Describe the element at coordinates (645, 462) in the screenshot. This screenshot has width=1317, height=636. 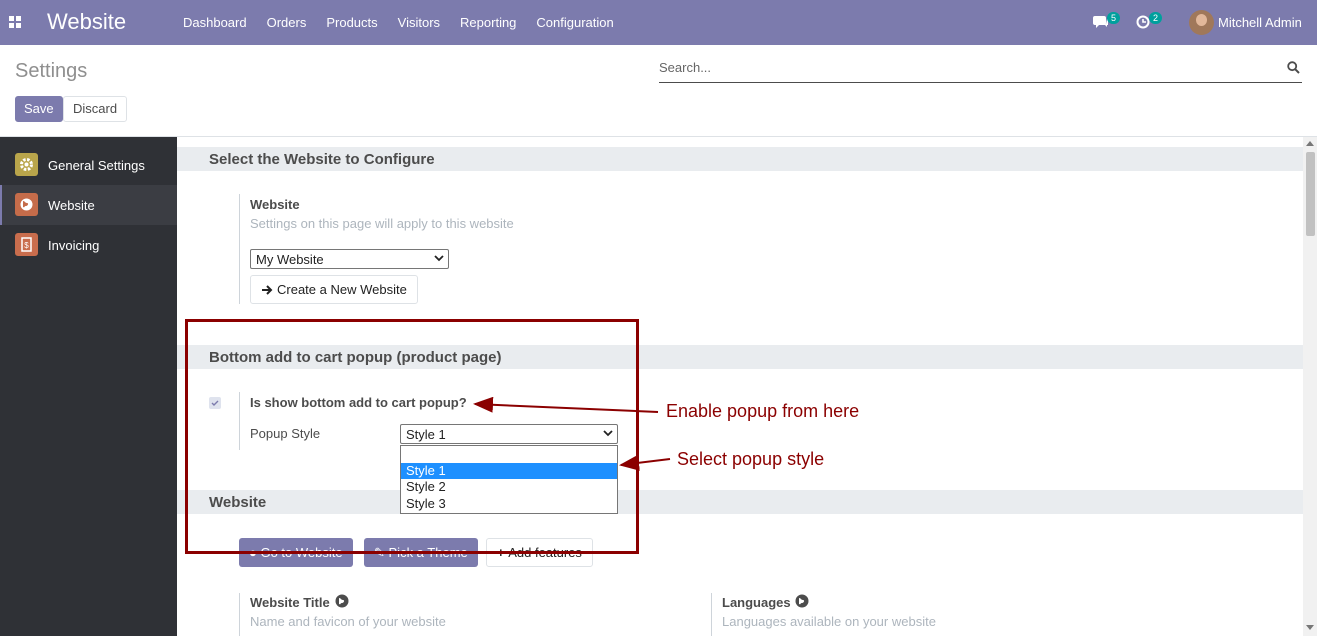
I see `arrow-select` at that location.